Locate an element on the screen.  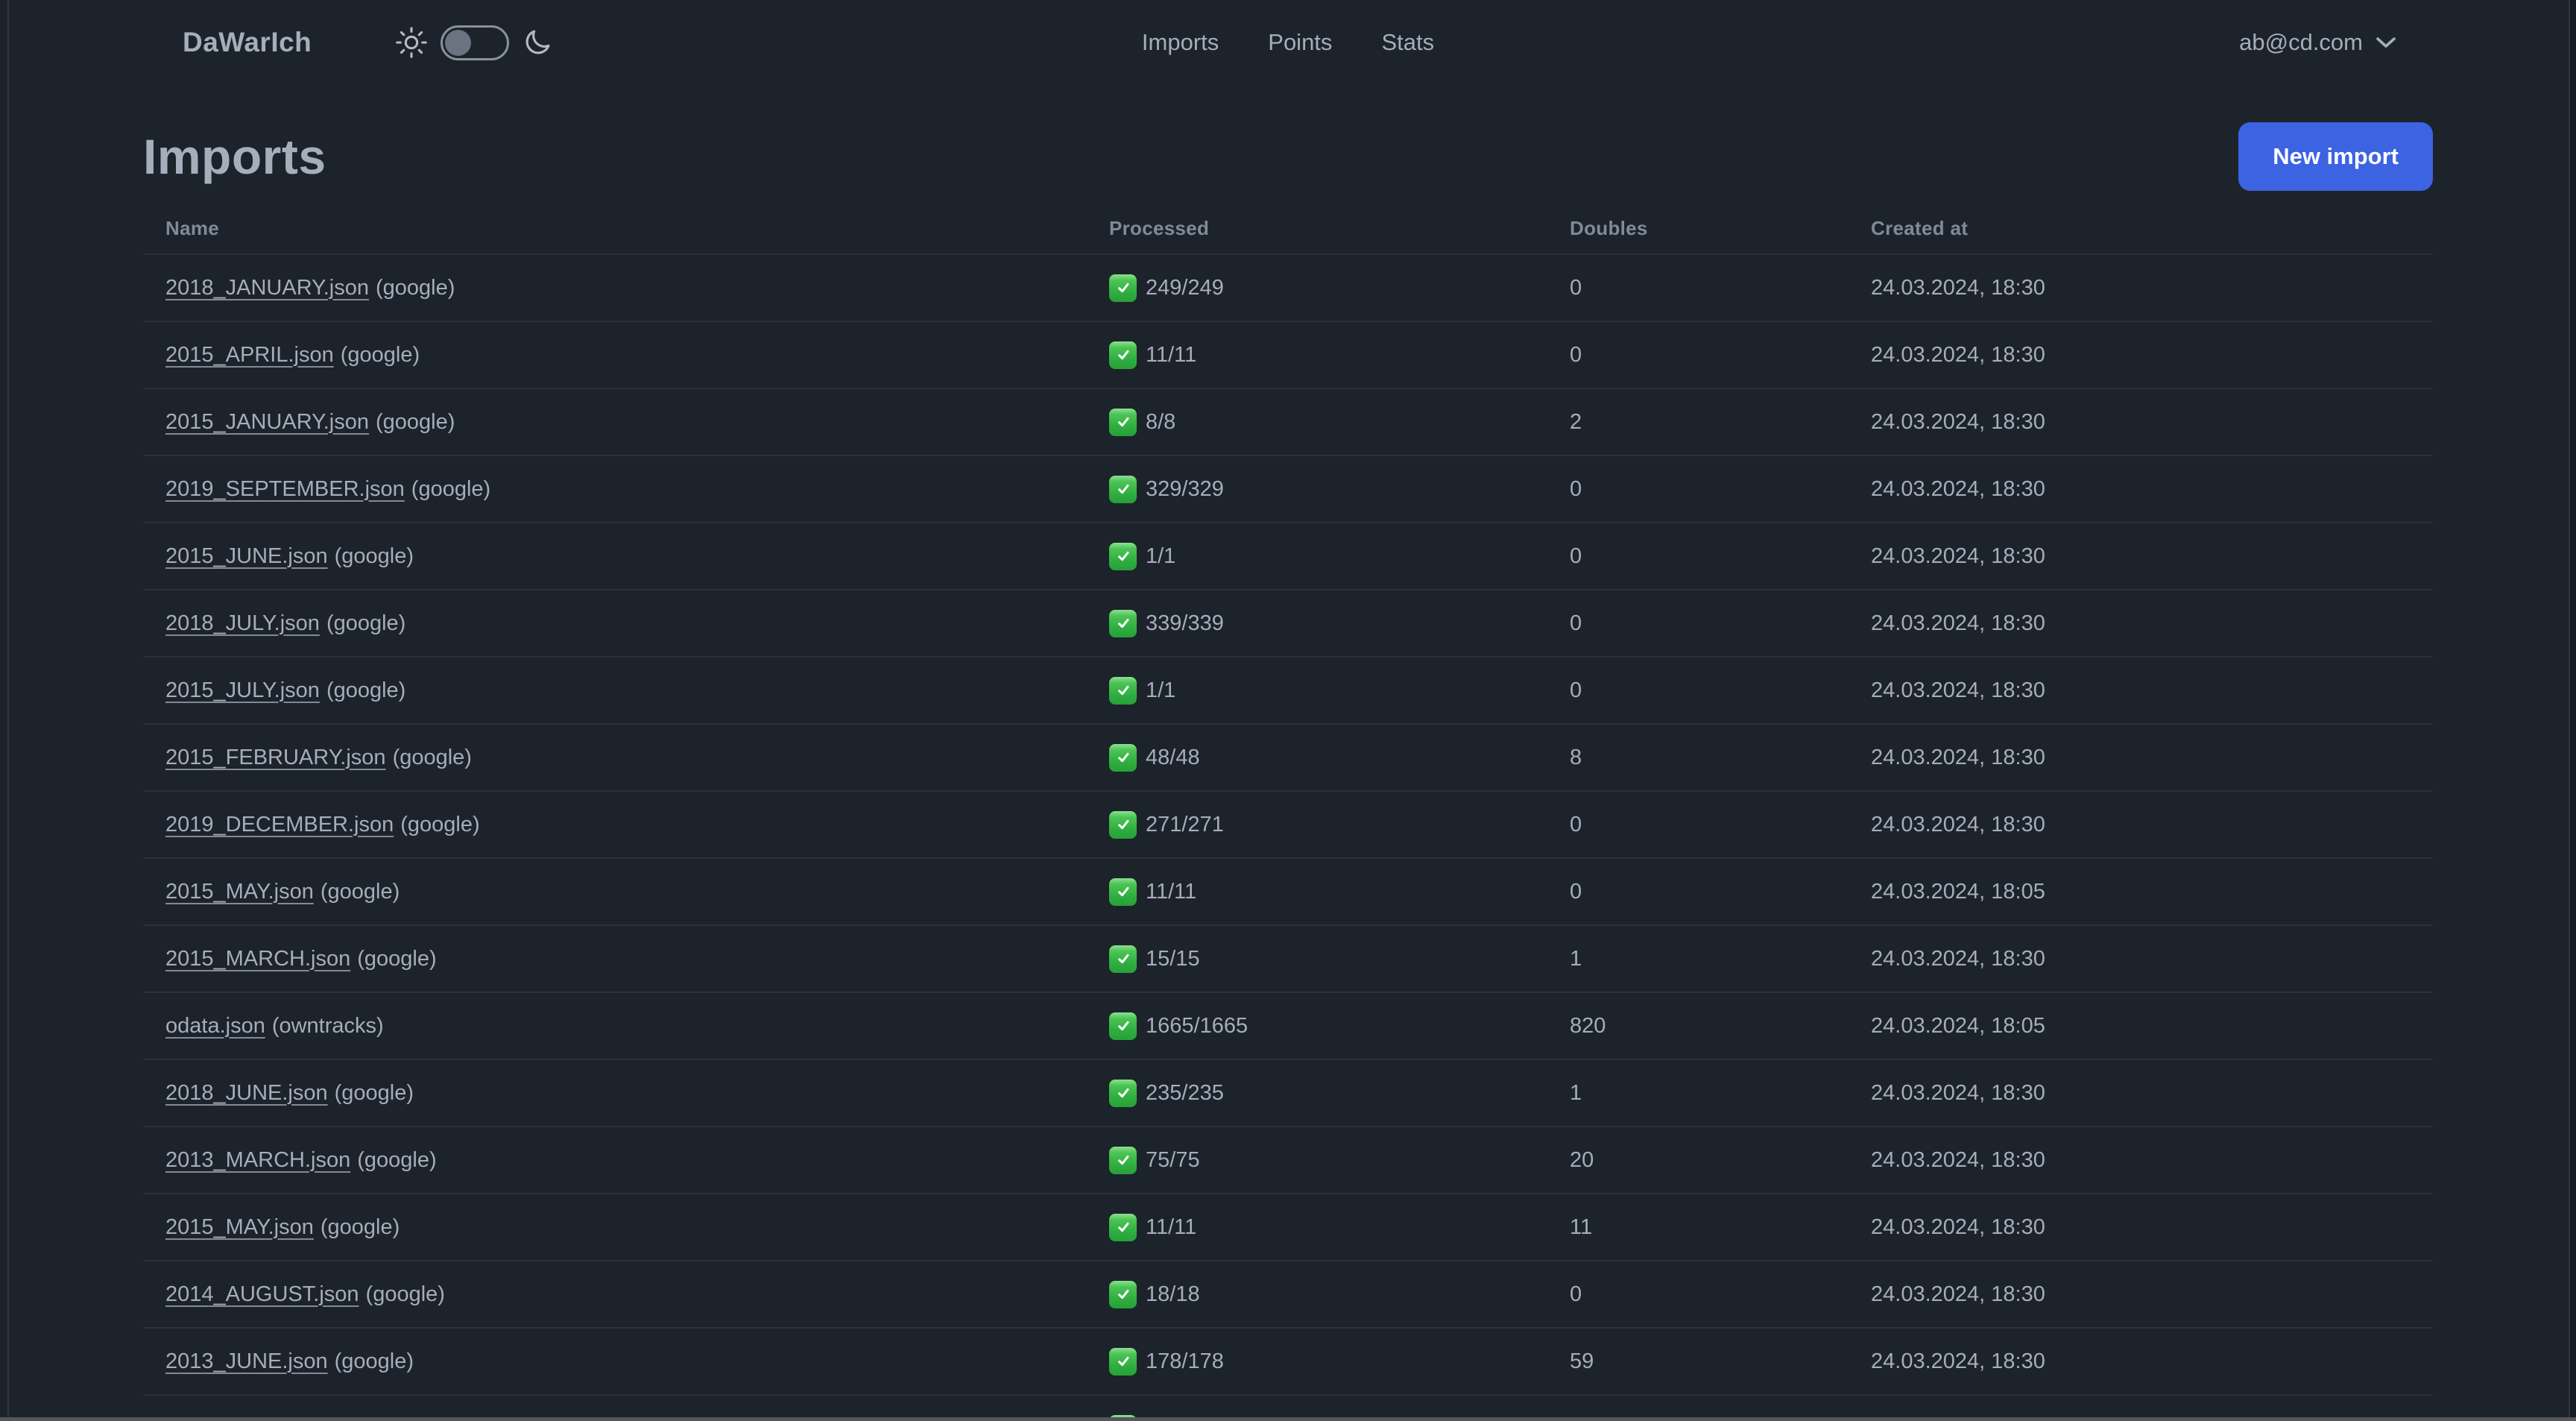
theme-switch-knob is located at coordinates (458, 42).